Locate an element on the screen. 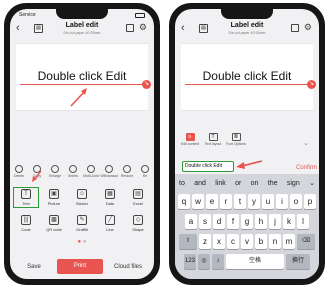 This screenshot has width=329, height=288. suggestion-word: sign is located at coordinates (293, 183).